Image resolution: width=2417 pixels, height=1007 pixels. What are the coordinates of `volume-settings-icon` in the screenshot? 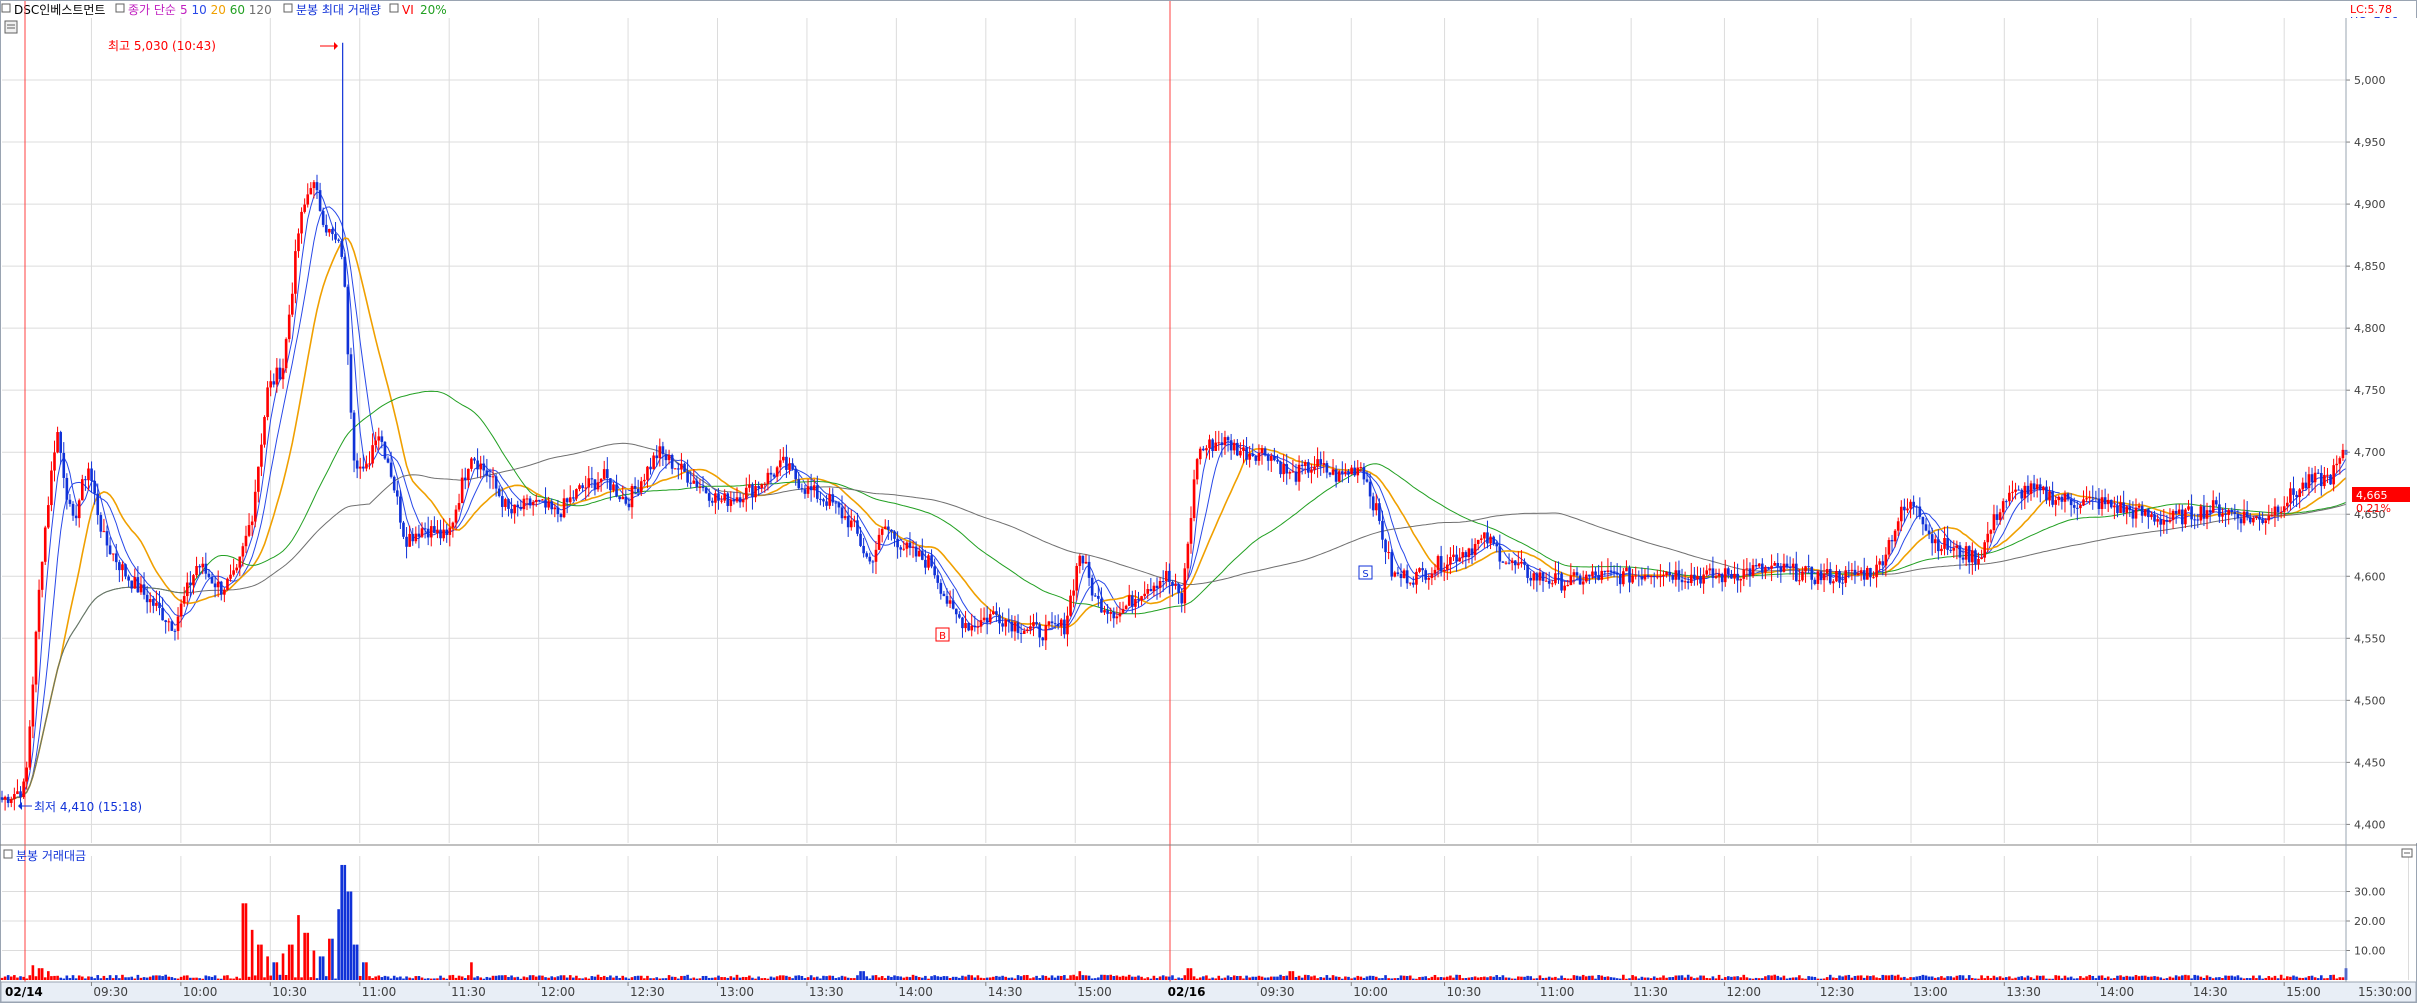 It's located at (288, 8).